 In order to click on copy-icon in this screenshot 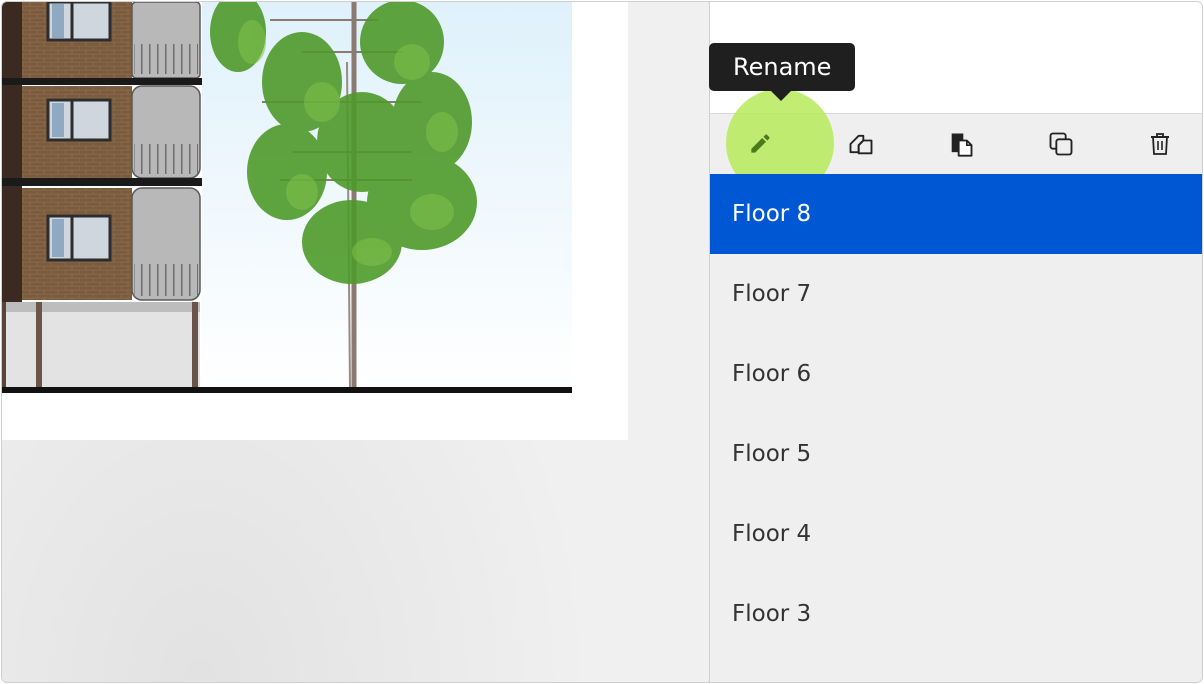, I will do `click(861, 144)`.